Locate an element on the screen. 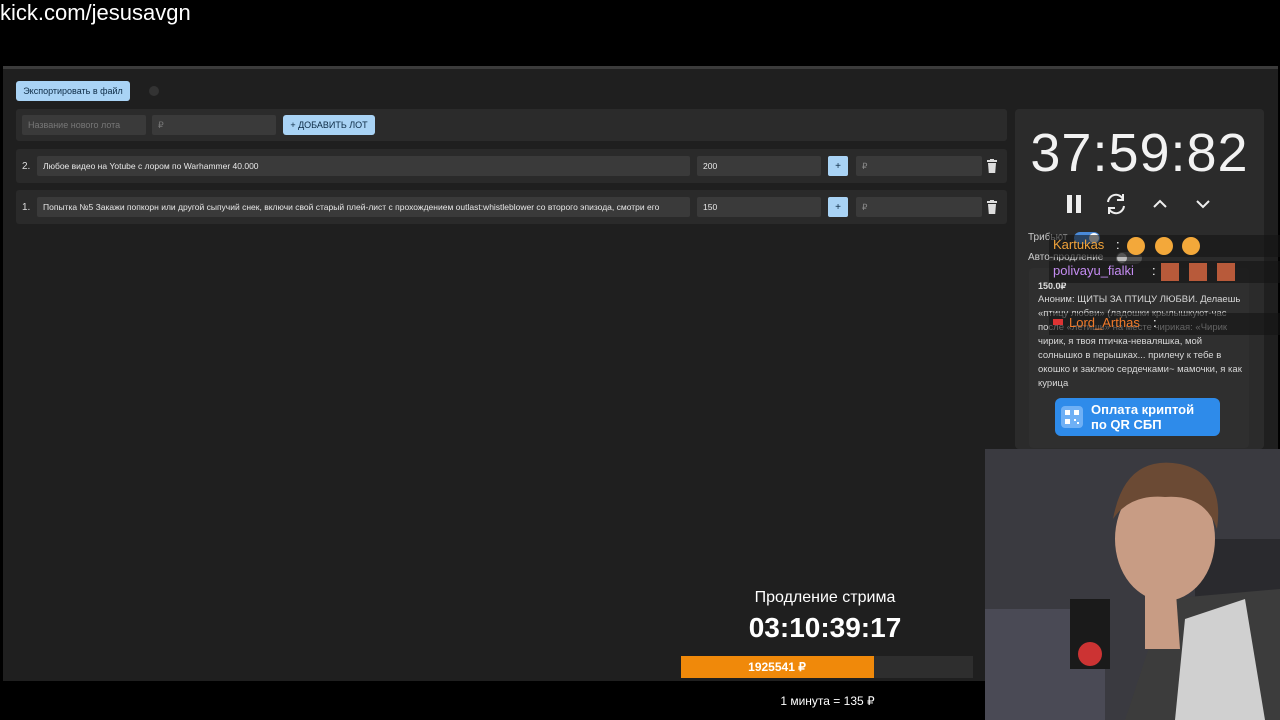  chevron-up-icon is located at coordinates (1160, 204).